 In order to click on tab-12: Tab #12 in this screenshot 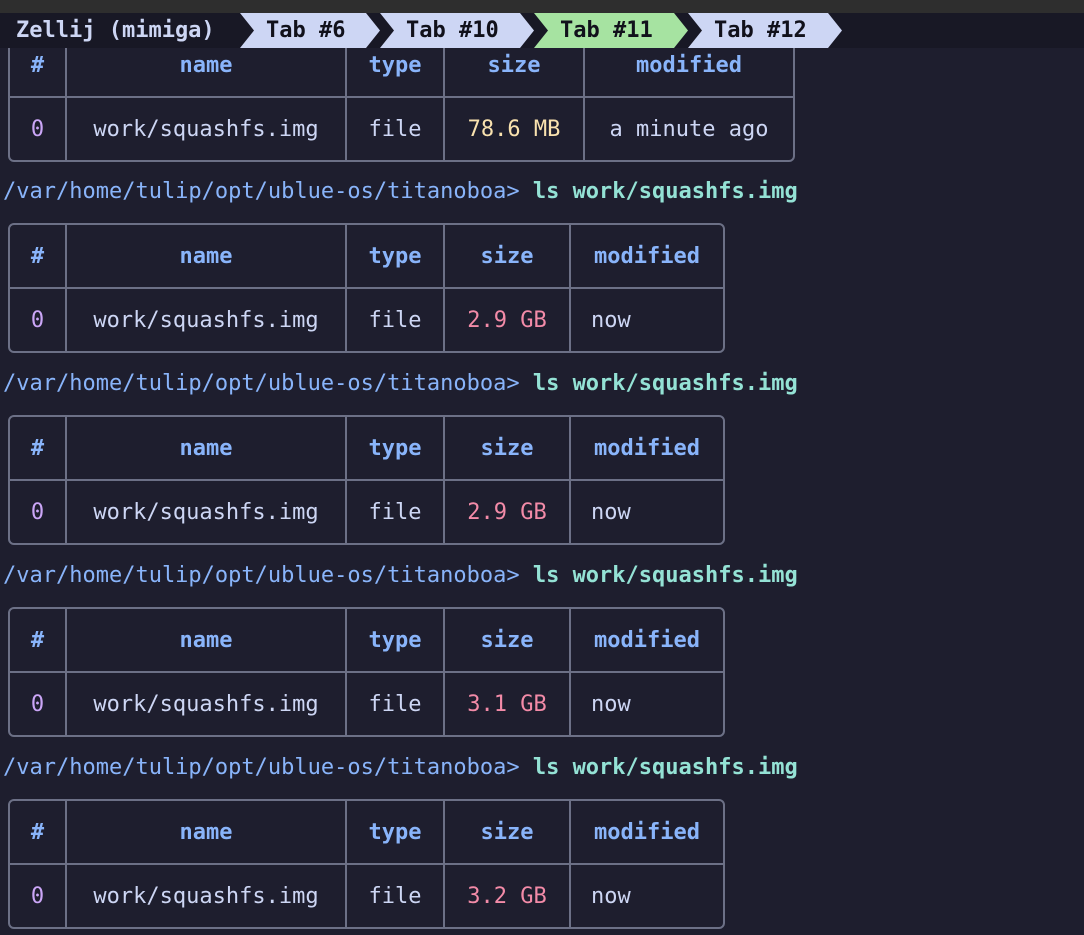, I will do `click(765, 30)`.